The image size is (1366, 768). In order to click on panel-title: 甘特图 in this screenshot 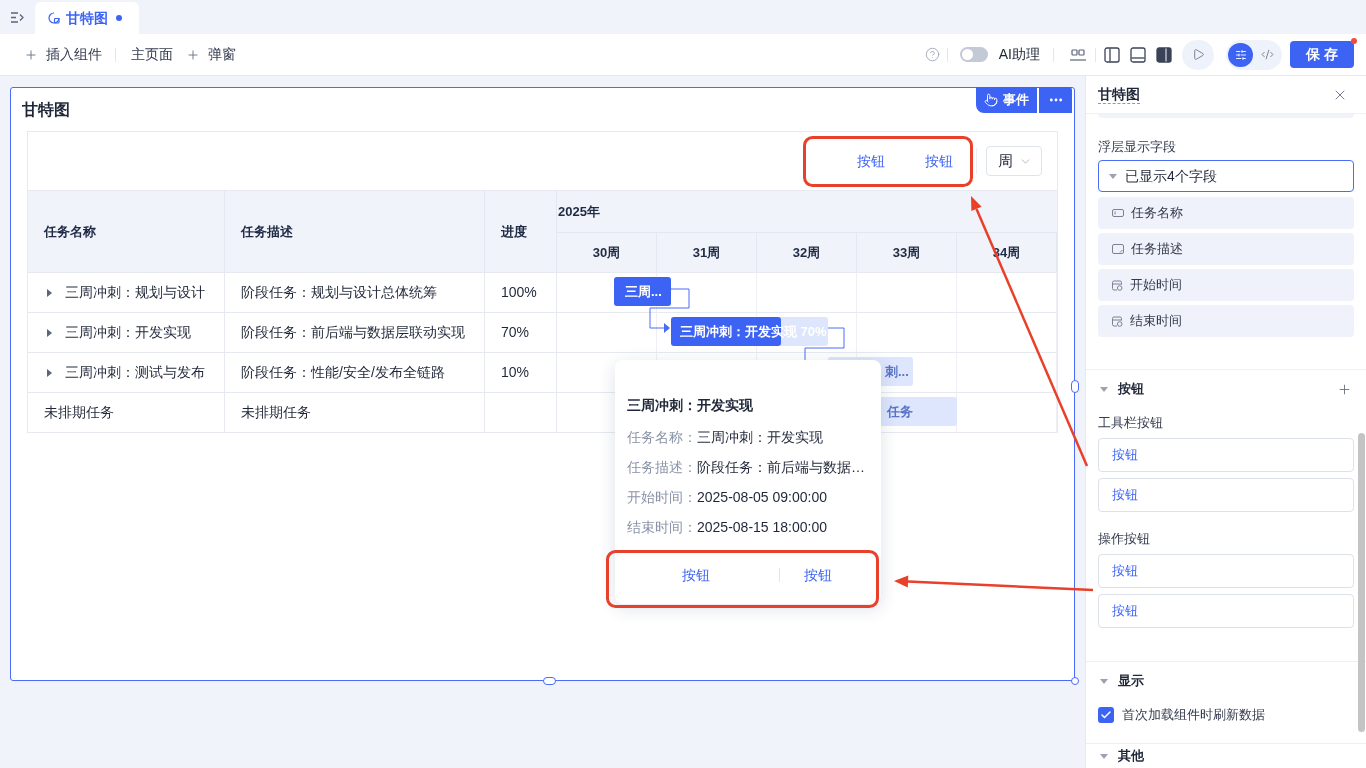, I will do `click(1119, 94)`.